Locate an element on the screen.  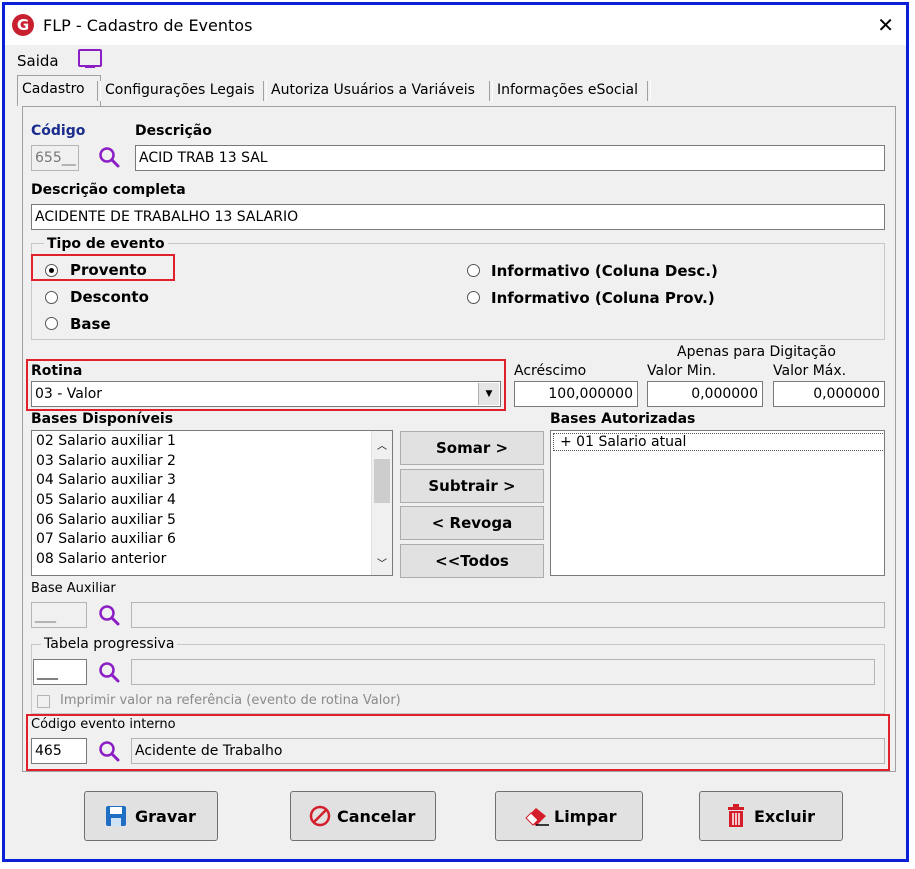
tab-separator is located at coordinates (649, 91).